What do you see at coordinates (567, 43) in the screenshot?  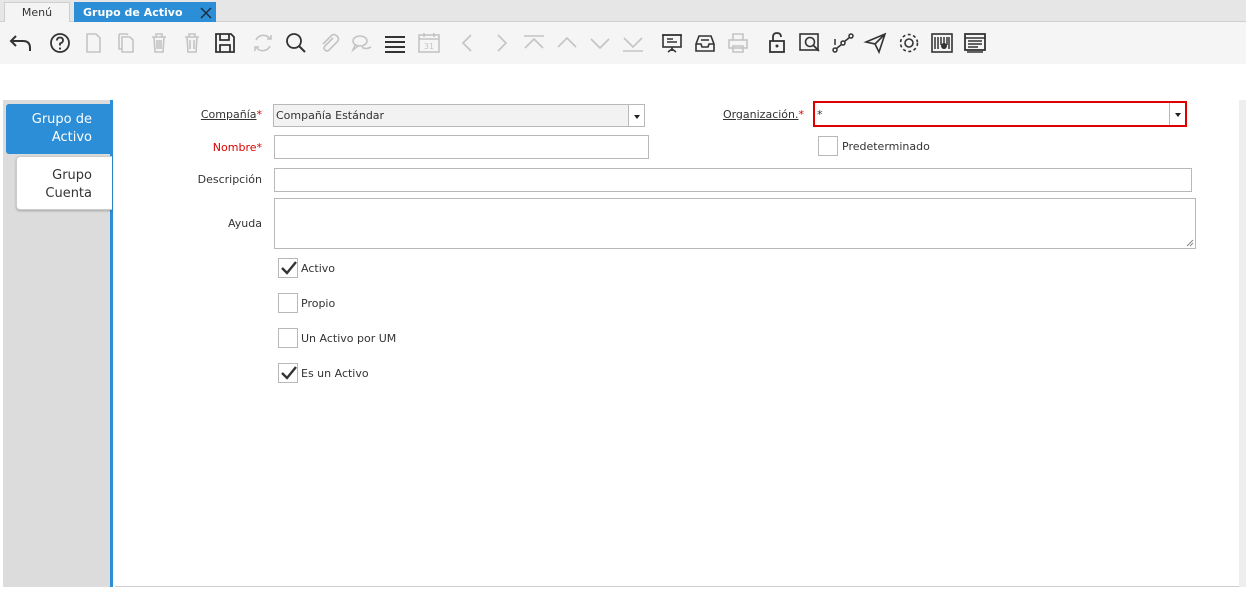 I see `previous-icon` at bounding box center [567, 43].